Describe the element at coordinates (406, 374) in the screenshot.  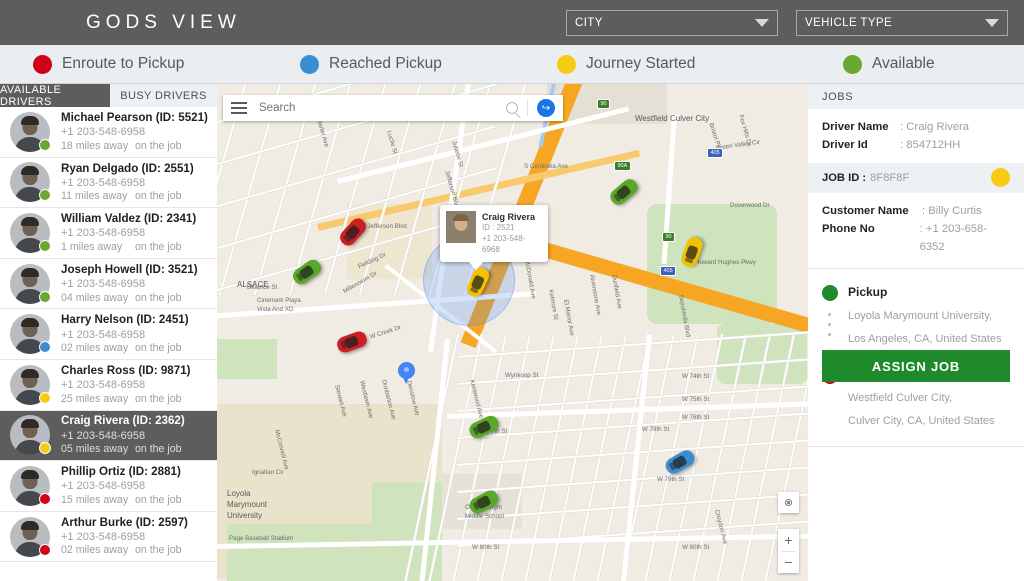
I see `destination-pin-icon` at that location.